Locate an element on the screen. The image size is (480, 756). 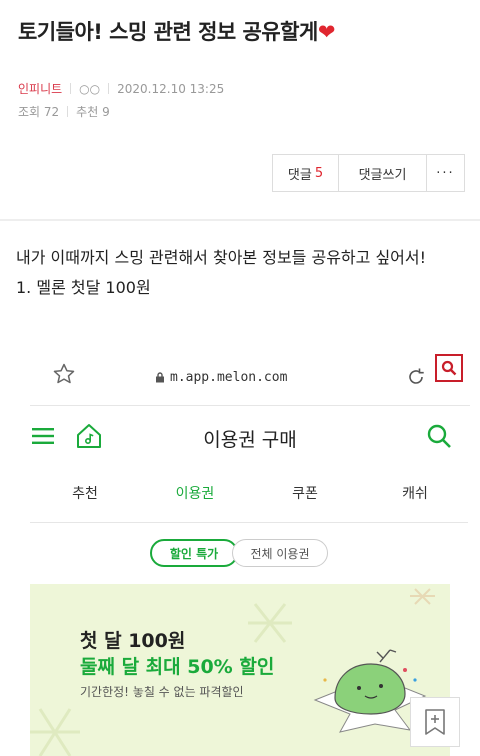
author-sub: ○○ is located at coordinates (90, 88).